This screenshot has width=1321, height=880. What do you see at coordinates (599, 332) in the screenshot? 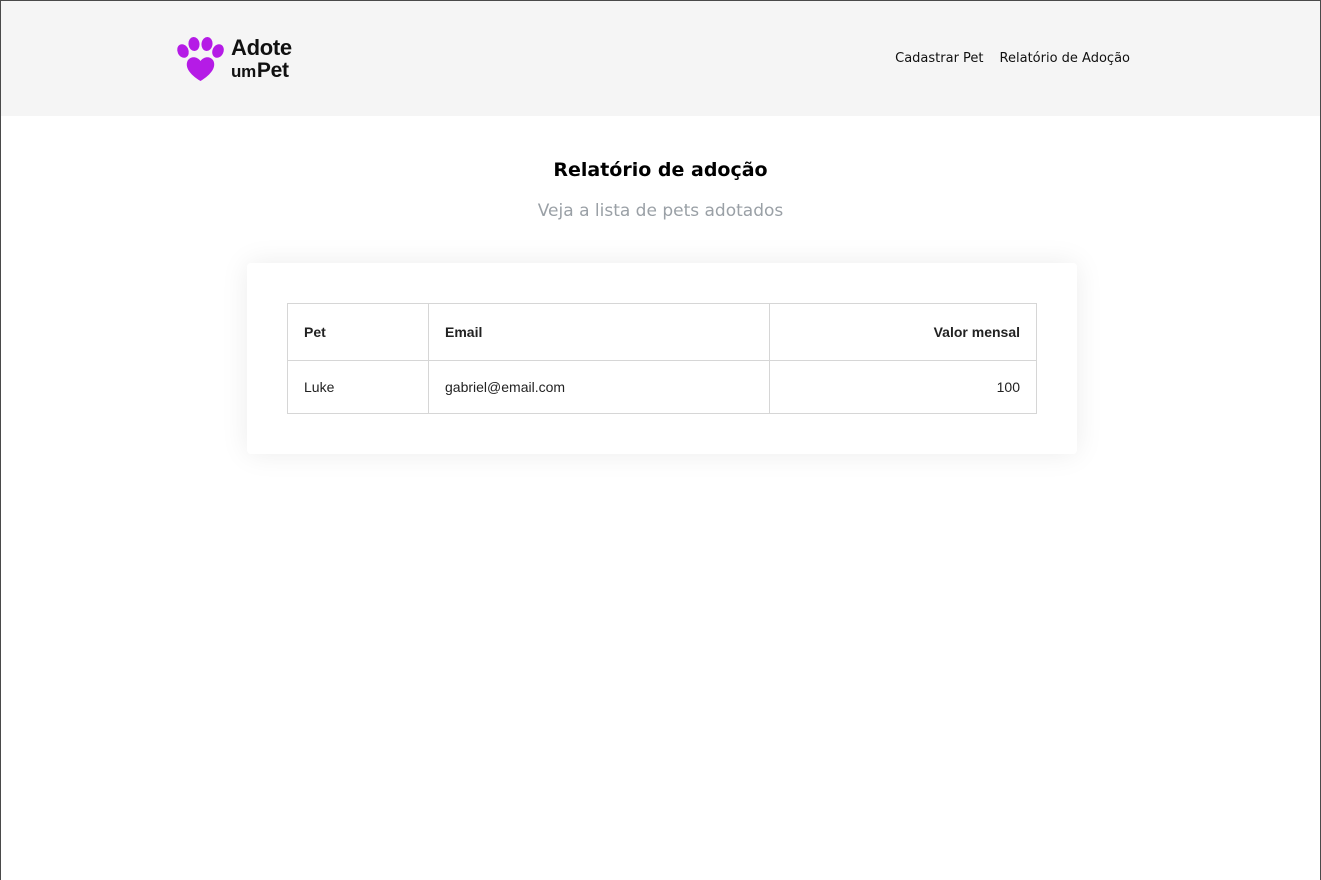
I see `header-email: Email` at bounding box center [599, 332].